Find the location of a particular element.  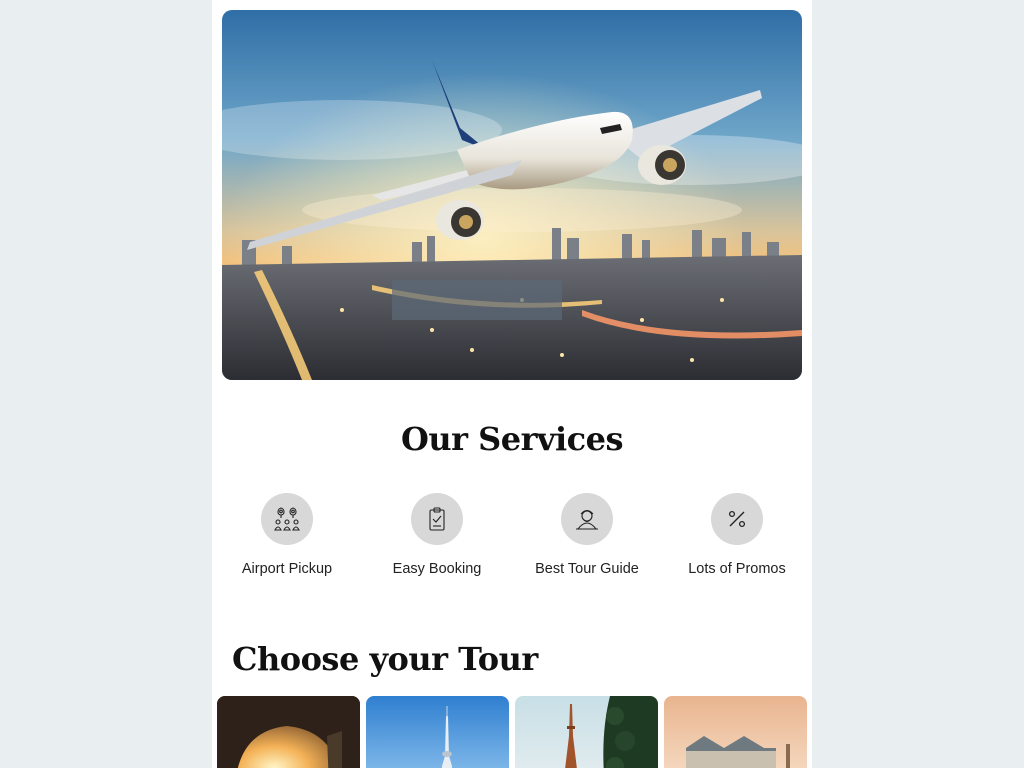

service-label: Airport Pickup is located at coordinates (287, 569).